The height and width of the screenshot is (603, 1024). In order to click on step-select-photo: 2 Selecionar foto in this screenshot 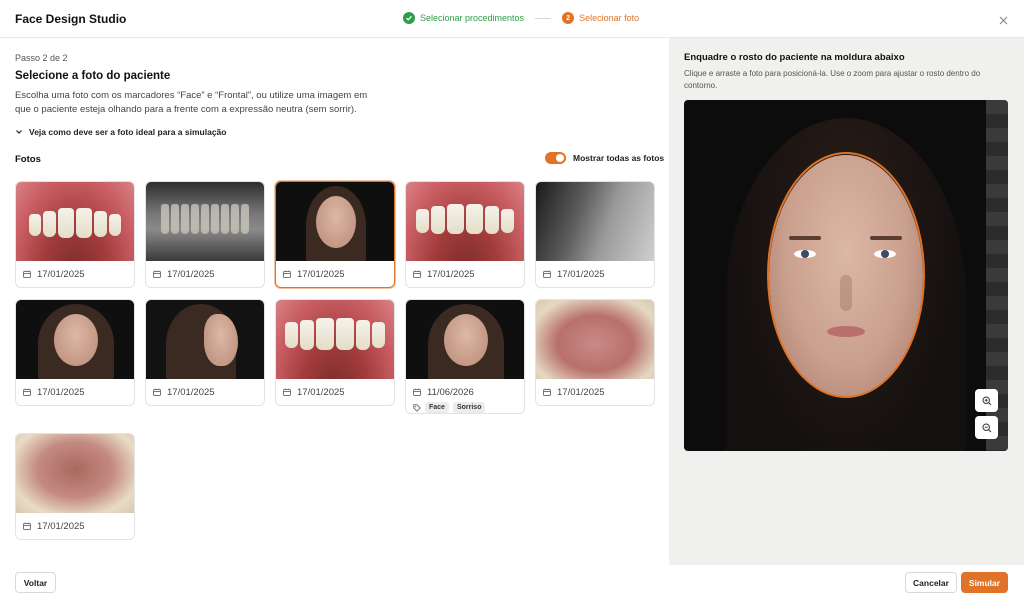, I will do `click(600, 18)`.